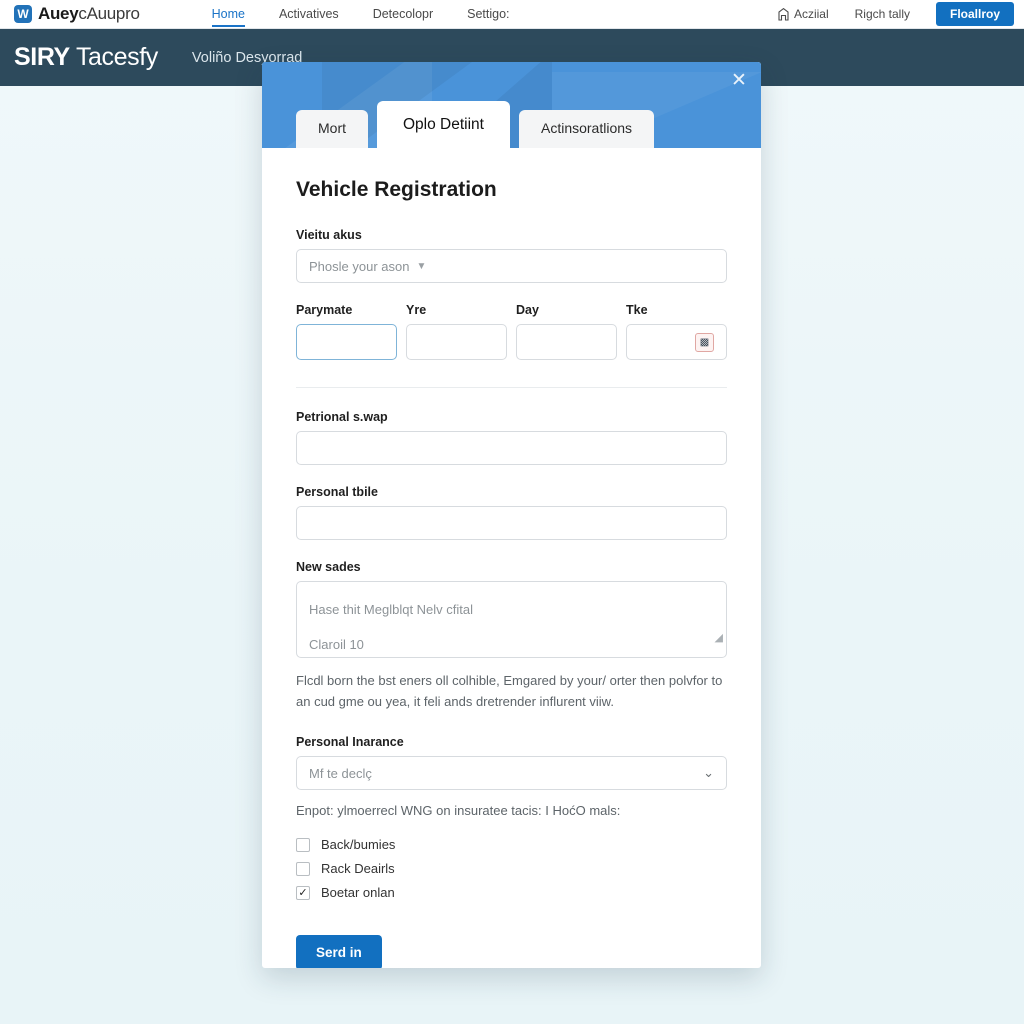  I want to click on date-field-row: Parymate Yre Day Tke ▩, so click(511, 331).